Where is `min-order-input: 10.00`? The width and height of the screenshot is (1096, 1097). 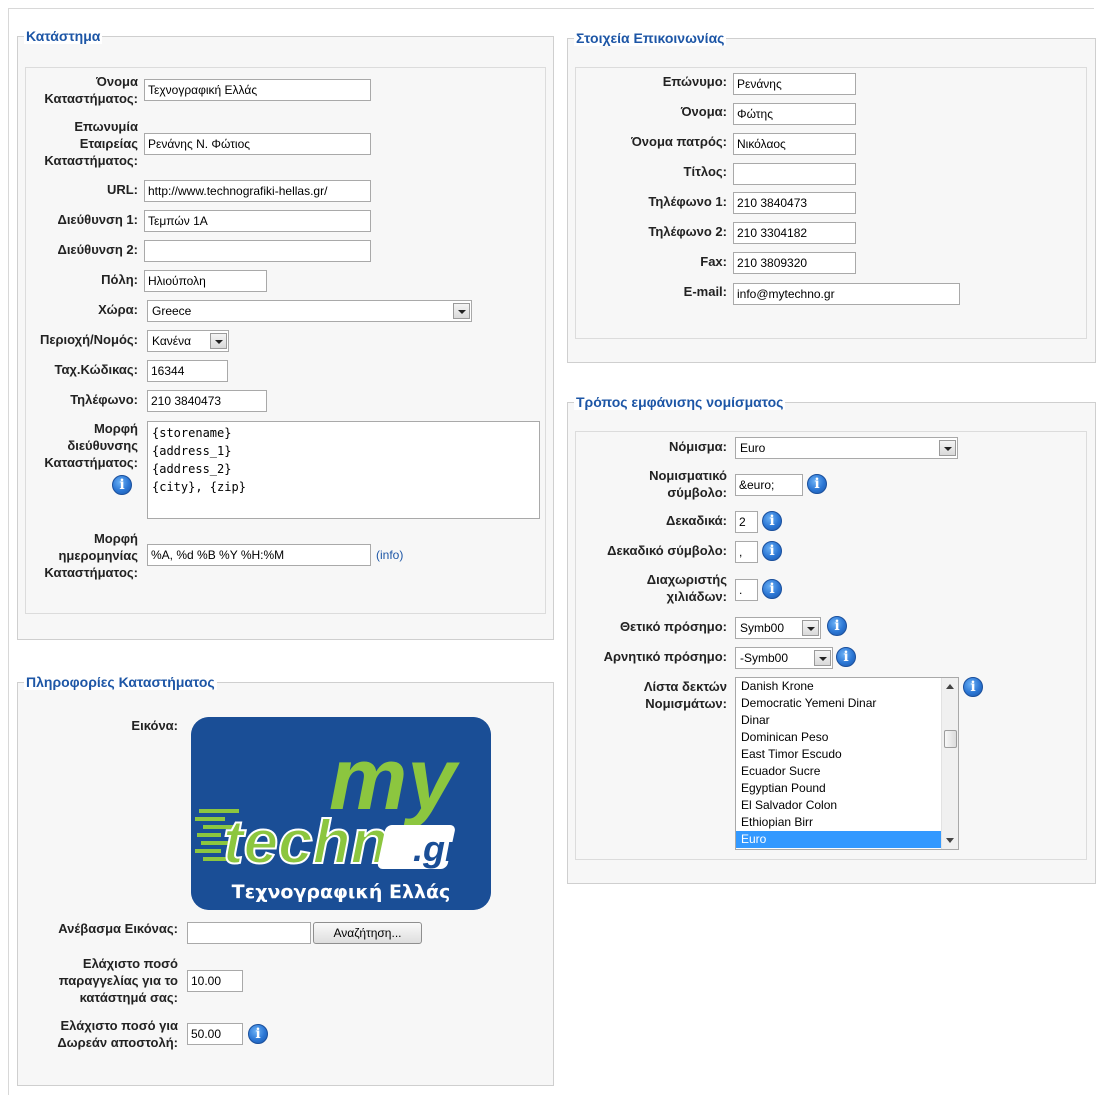 min-order-input: 10.00 is located at coordinates (215, 981).